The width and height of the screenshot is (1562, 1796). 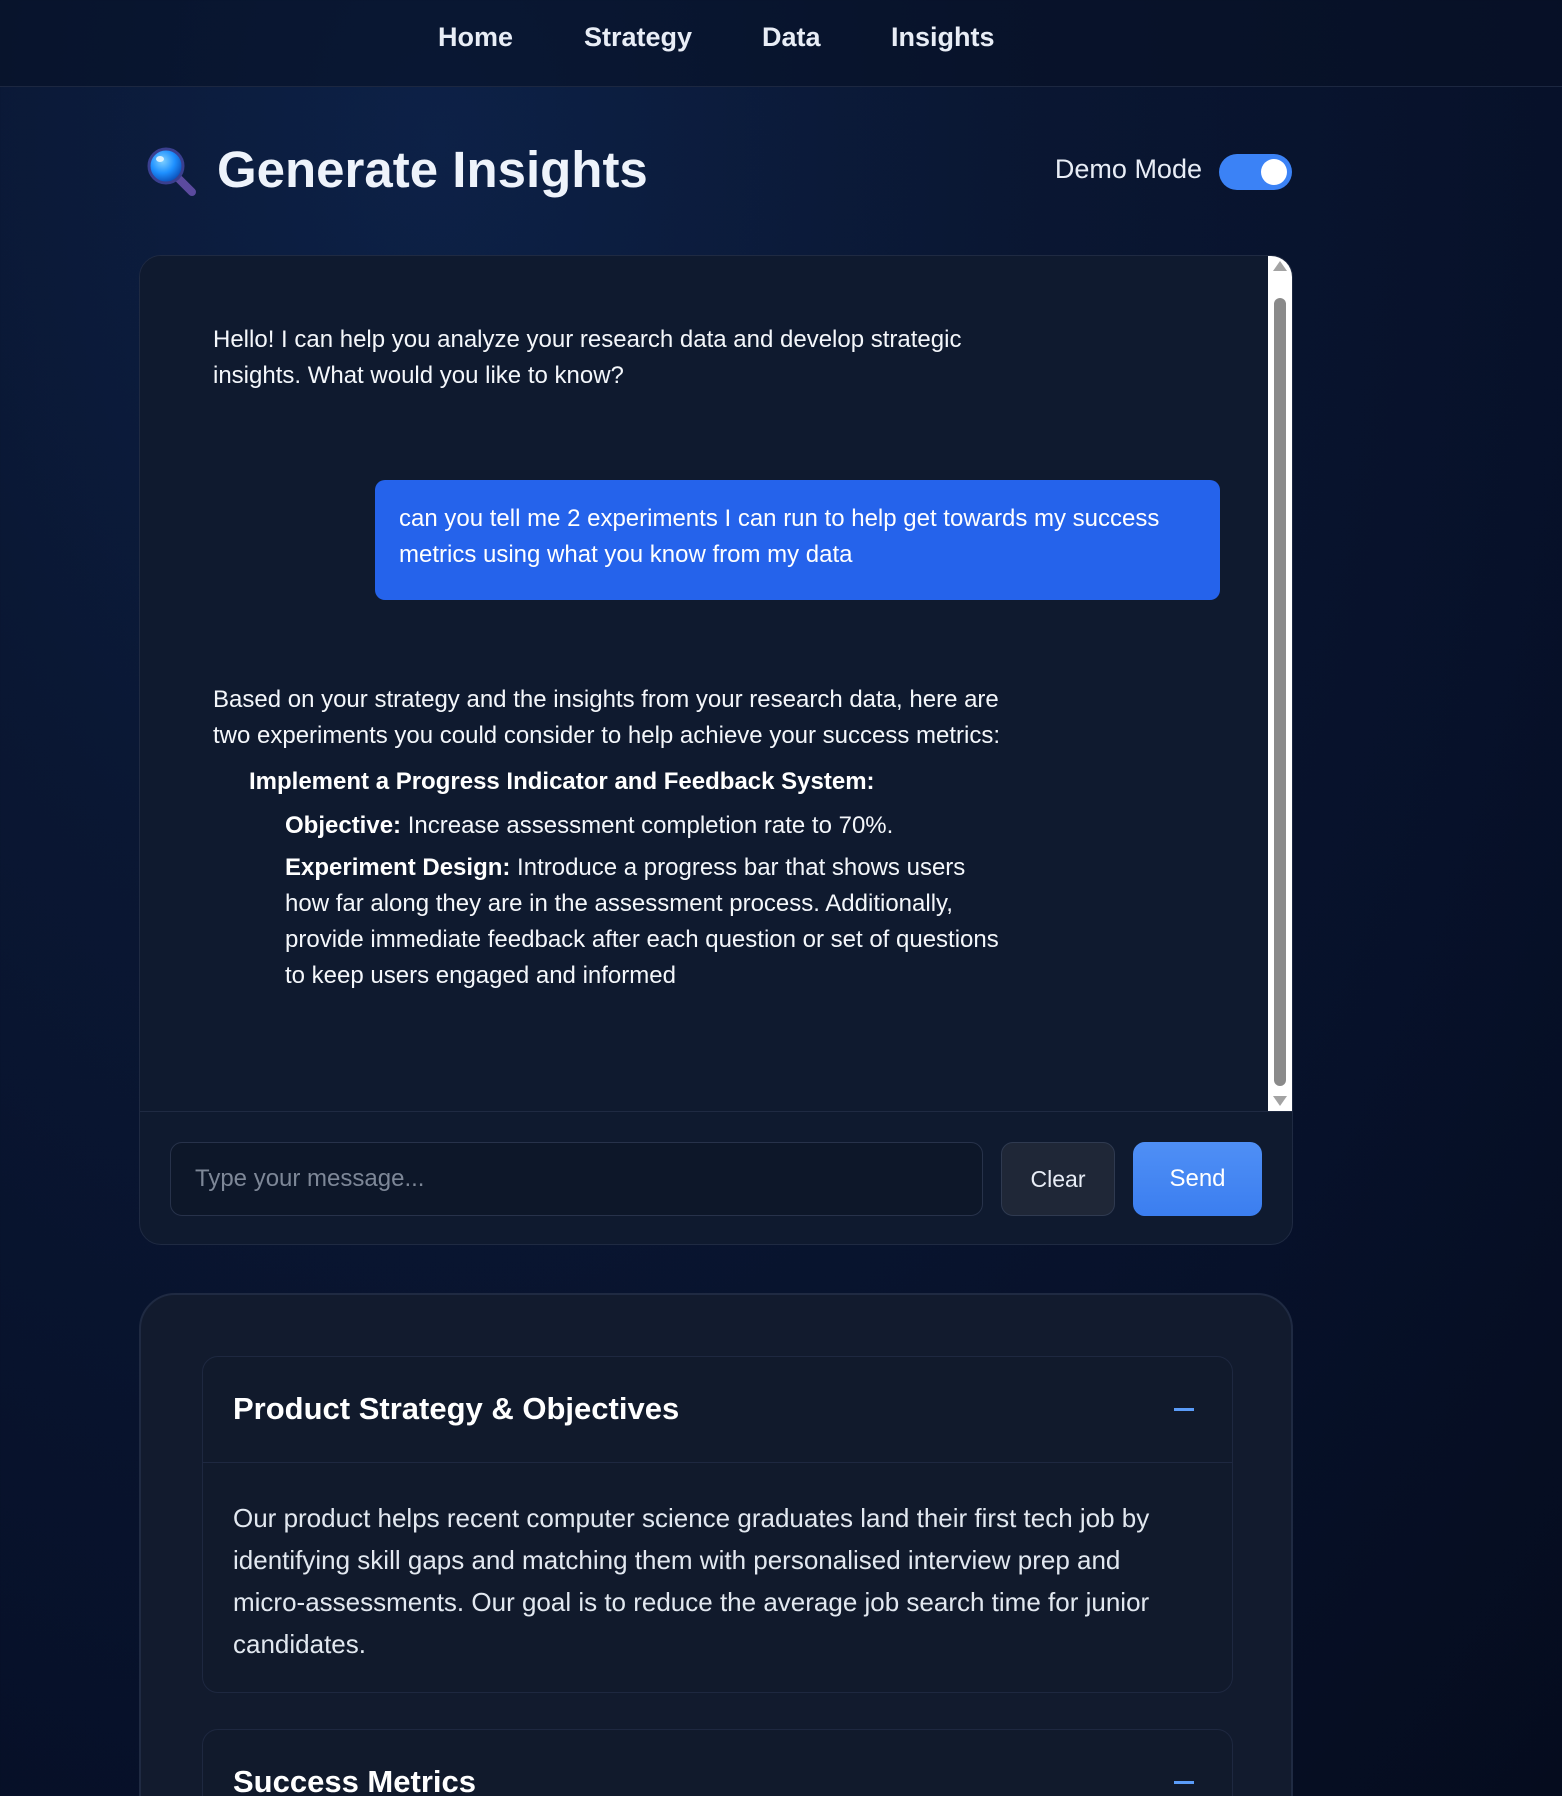 I want to click on demo-mode-label: Demo Mode, so click(x=1128, y=169).